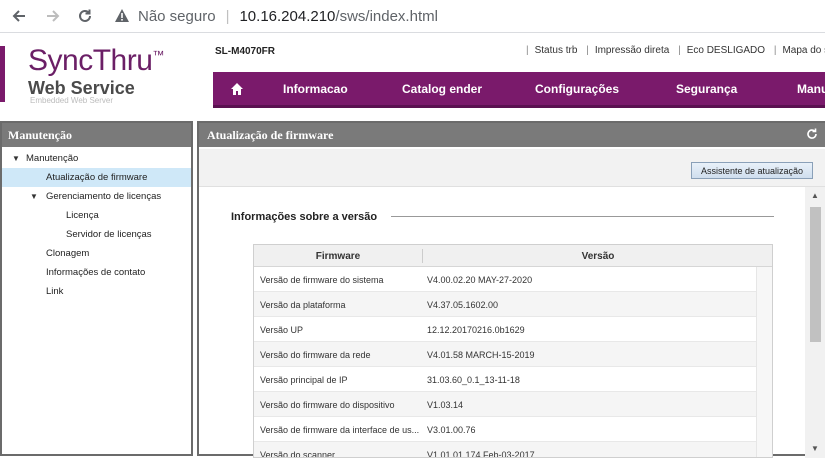 Image resolution: width=825 pixels, height=458 pixels. Describe the element at coordinates (177, 16) in the screenshot. I see `security-label: Não seguro` at that location.